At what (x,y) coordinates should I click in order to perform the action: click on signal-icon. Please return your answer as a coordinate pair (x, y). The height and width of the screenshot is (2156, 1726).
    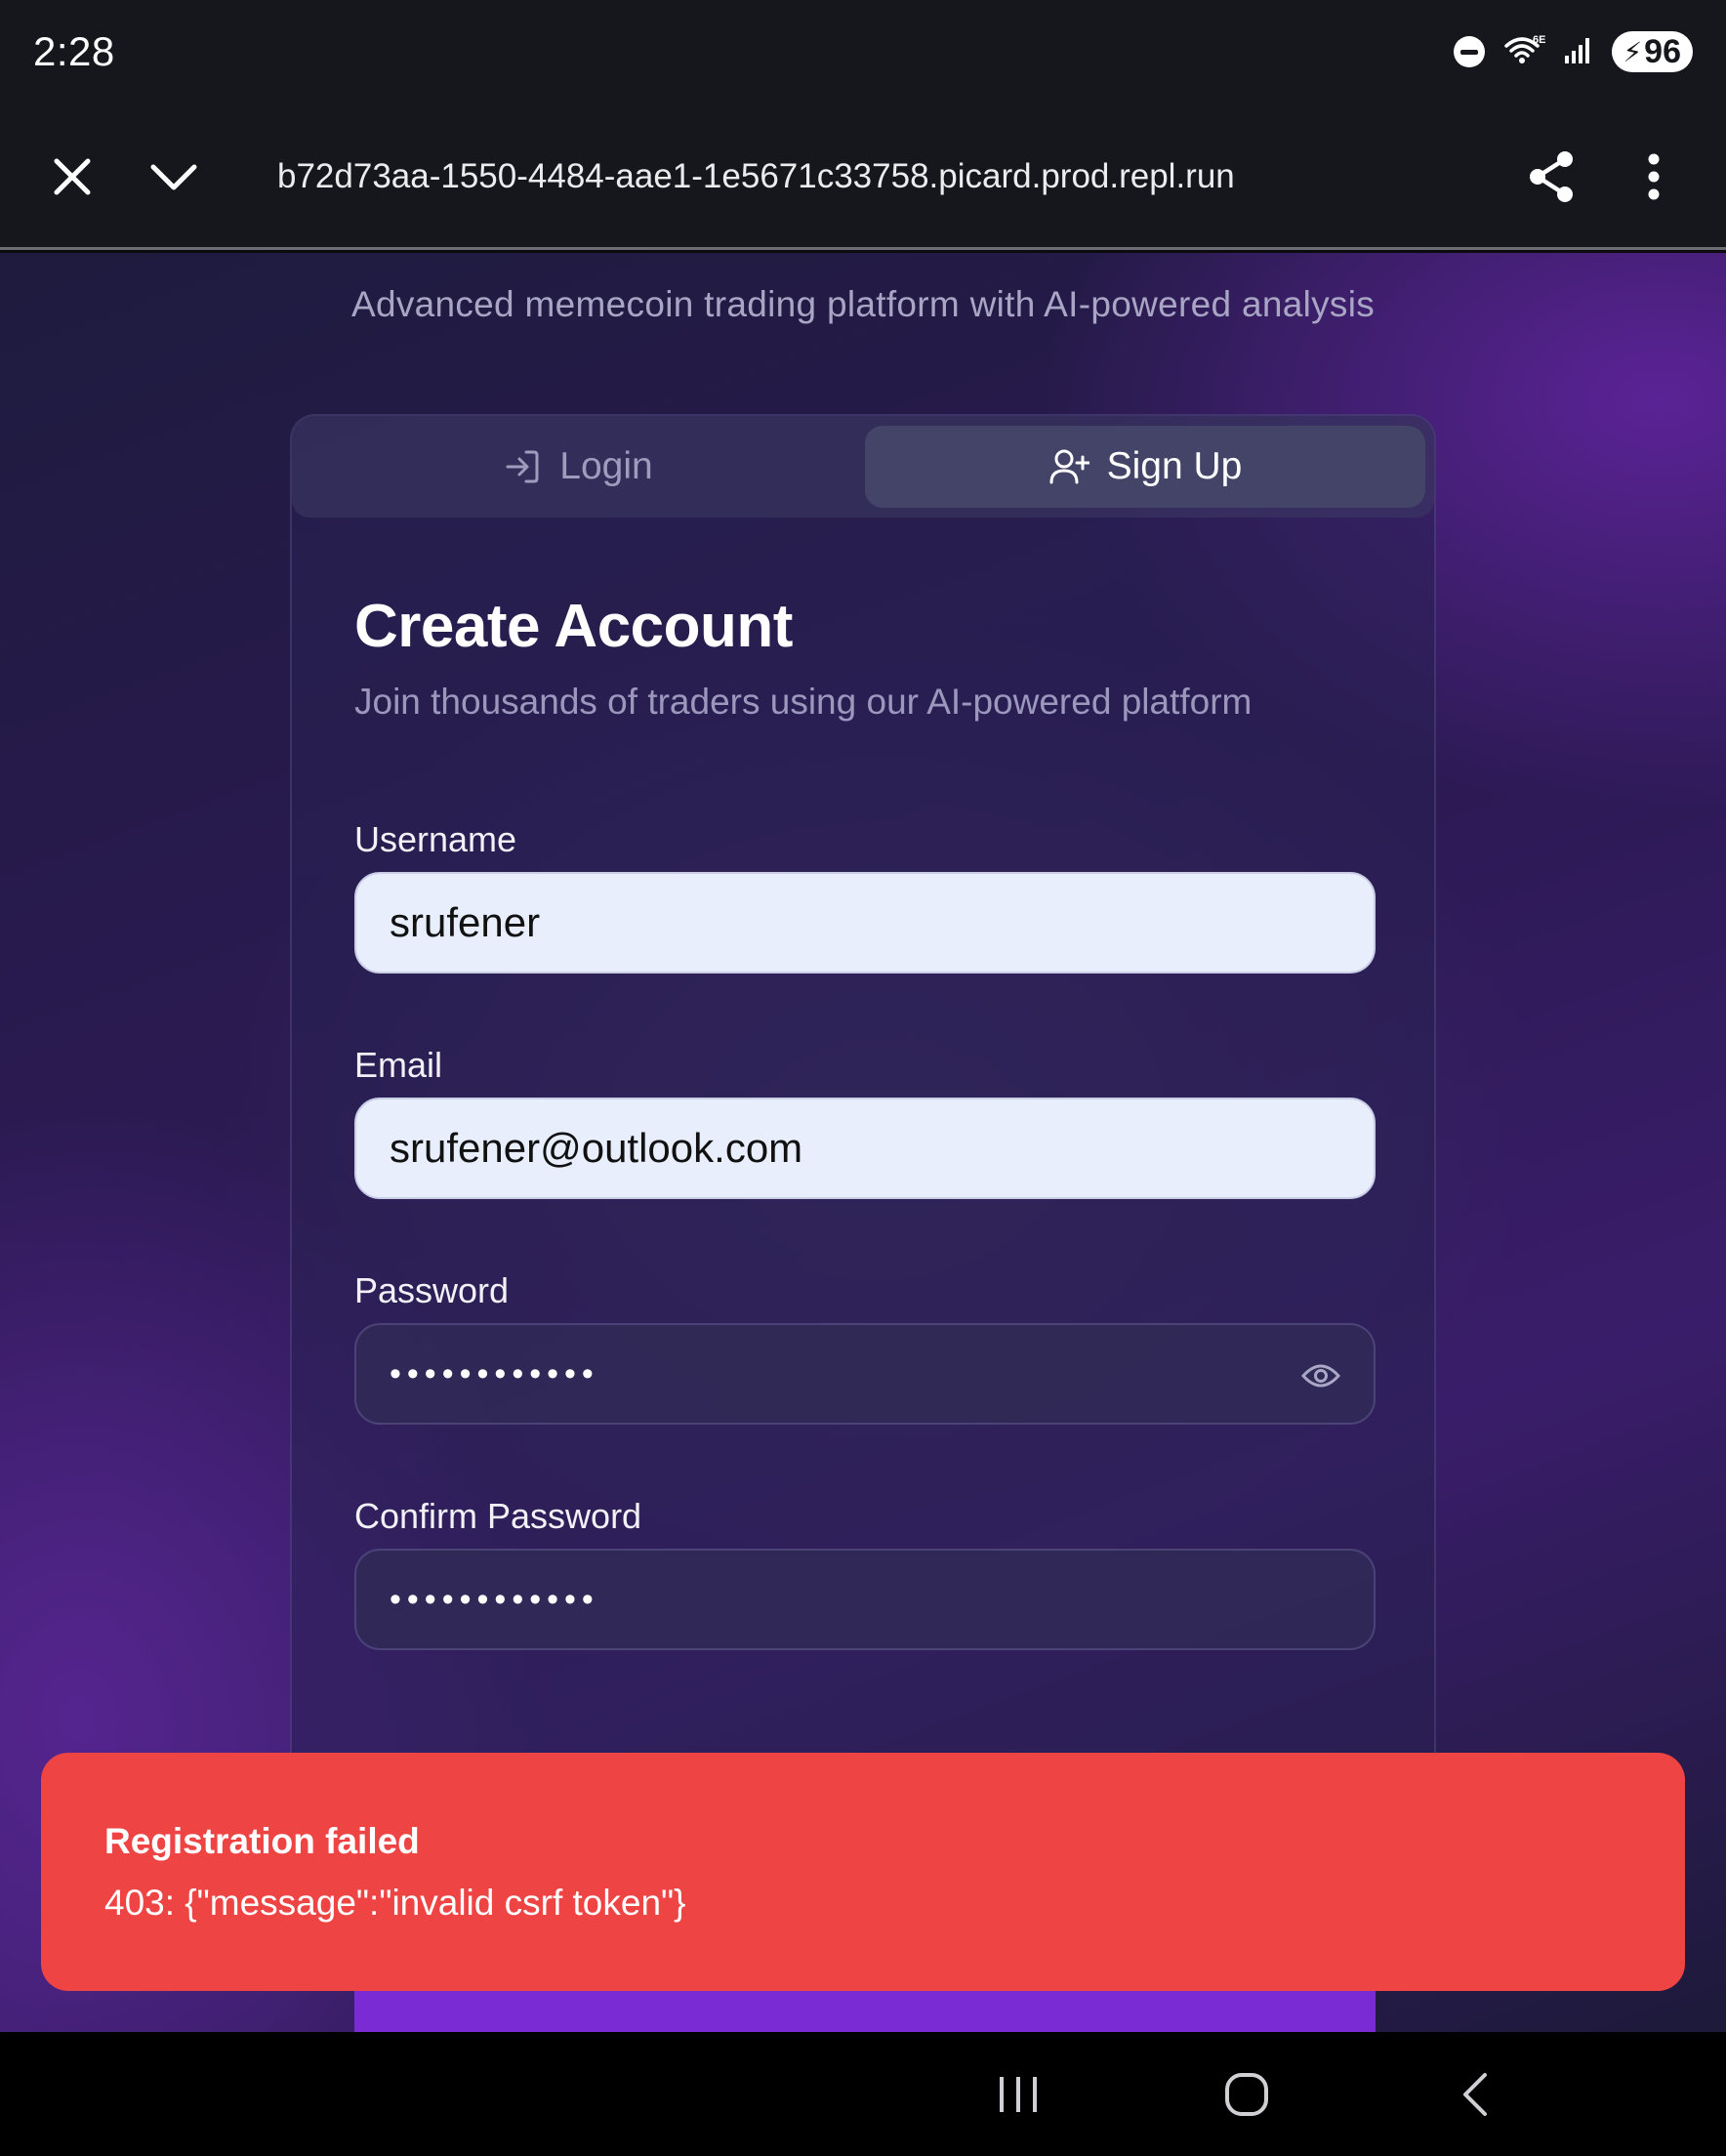
    Looking at the image, I should click on (1578, 52).